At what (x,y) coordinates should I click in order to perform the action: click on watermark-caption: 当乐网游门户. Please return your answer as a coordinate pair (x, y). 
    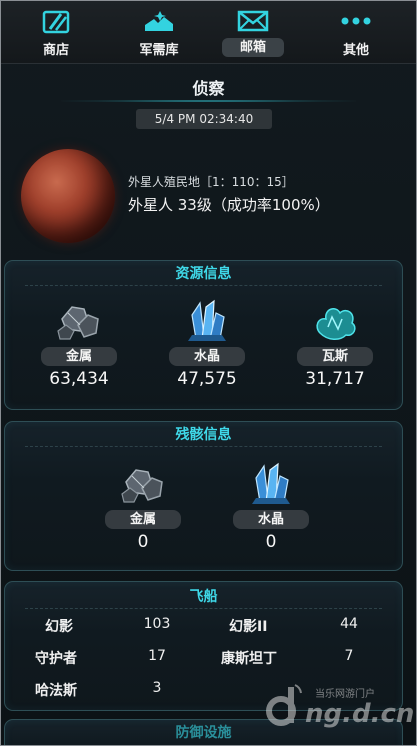
    Looking at the image, I should click on (345, 694).